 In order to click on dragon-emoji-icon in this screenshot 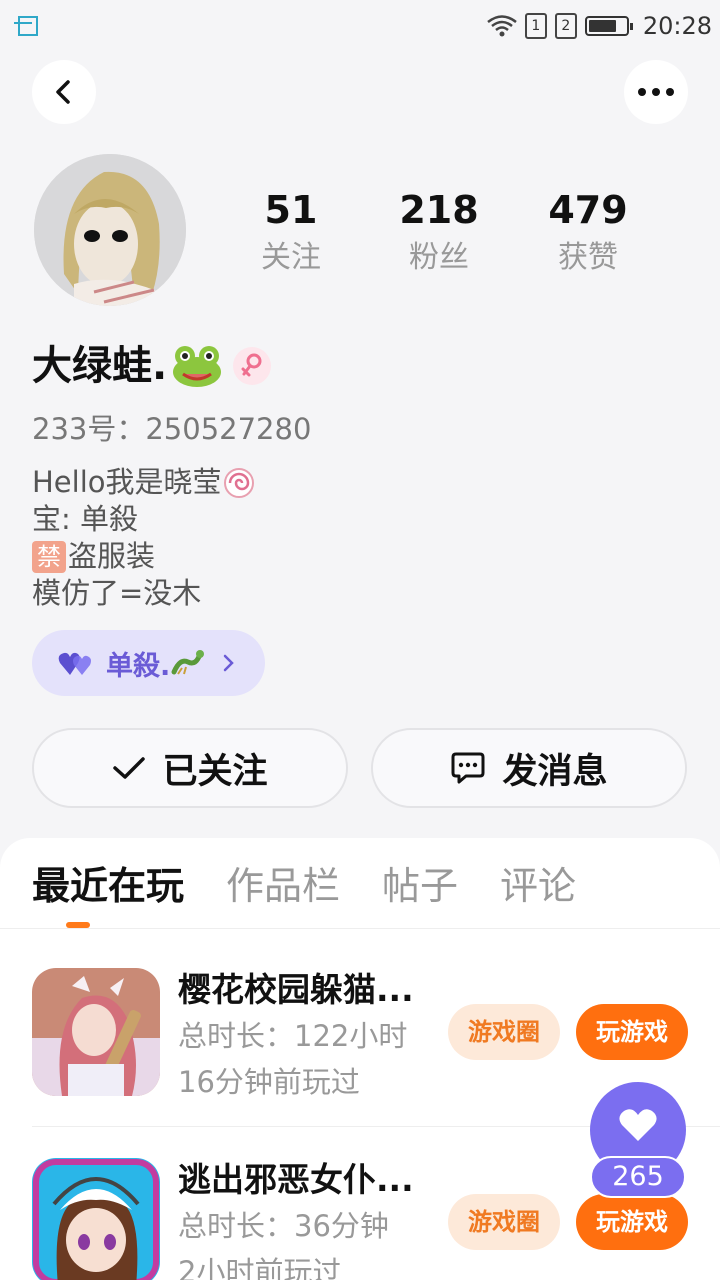, I will do `click(188, 662)`.